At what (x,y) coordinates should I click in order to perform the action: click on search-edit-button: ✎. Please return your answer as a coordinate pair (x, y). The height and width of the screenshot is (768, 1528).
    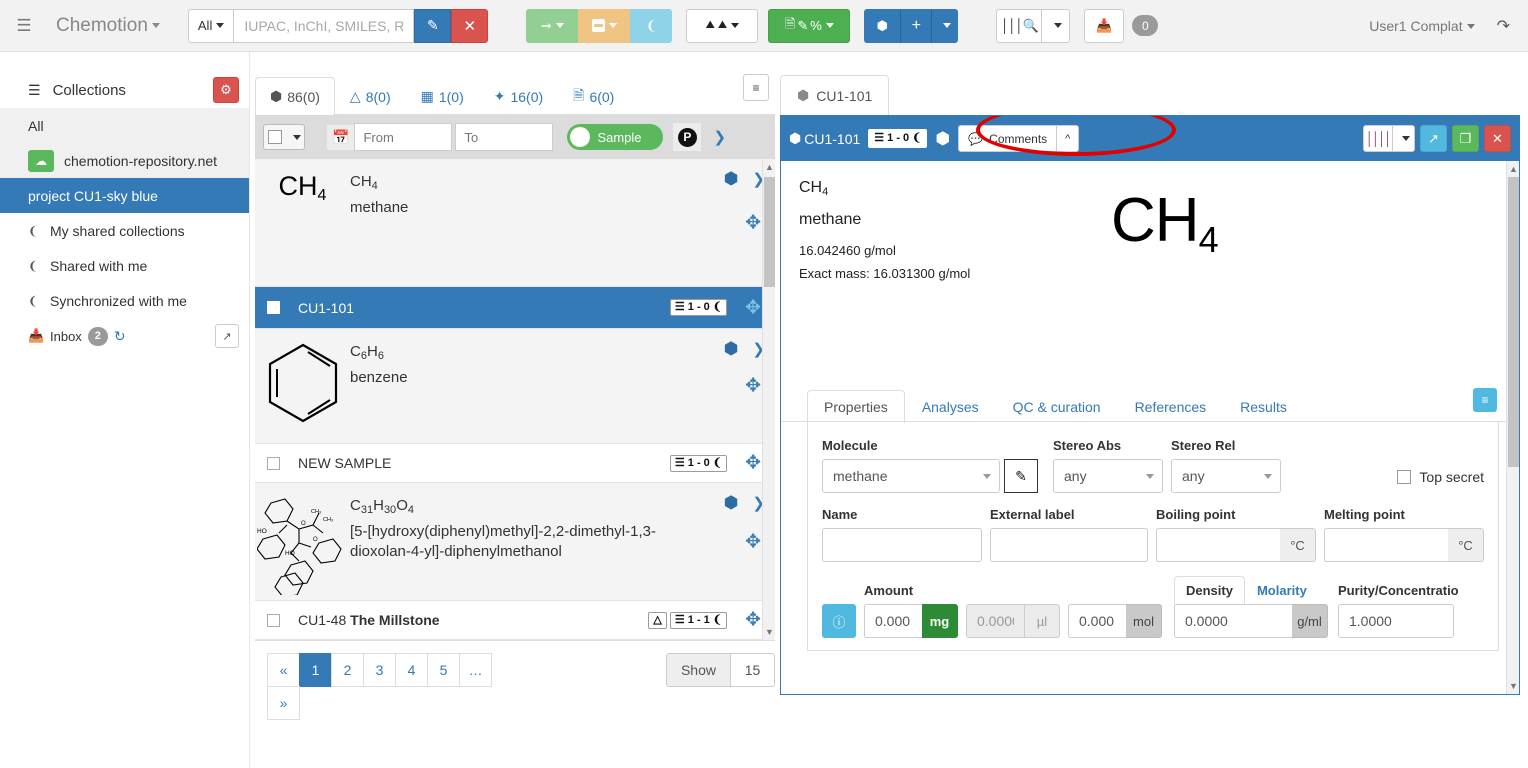
    Looking at the image, I should click on (433, 25).